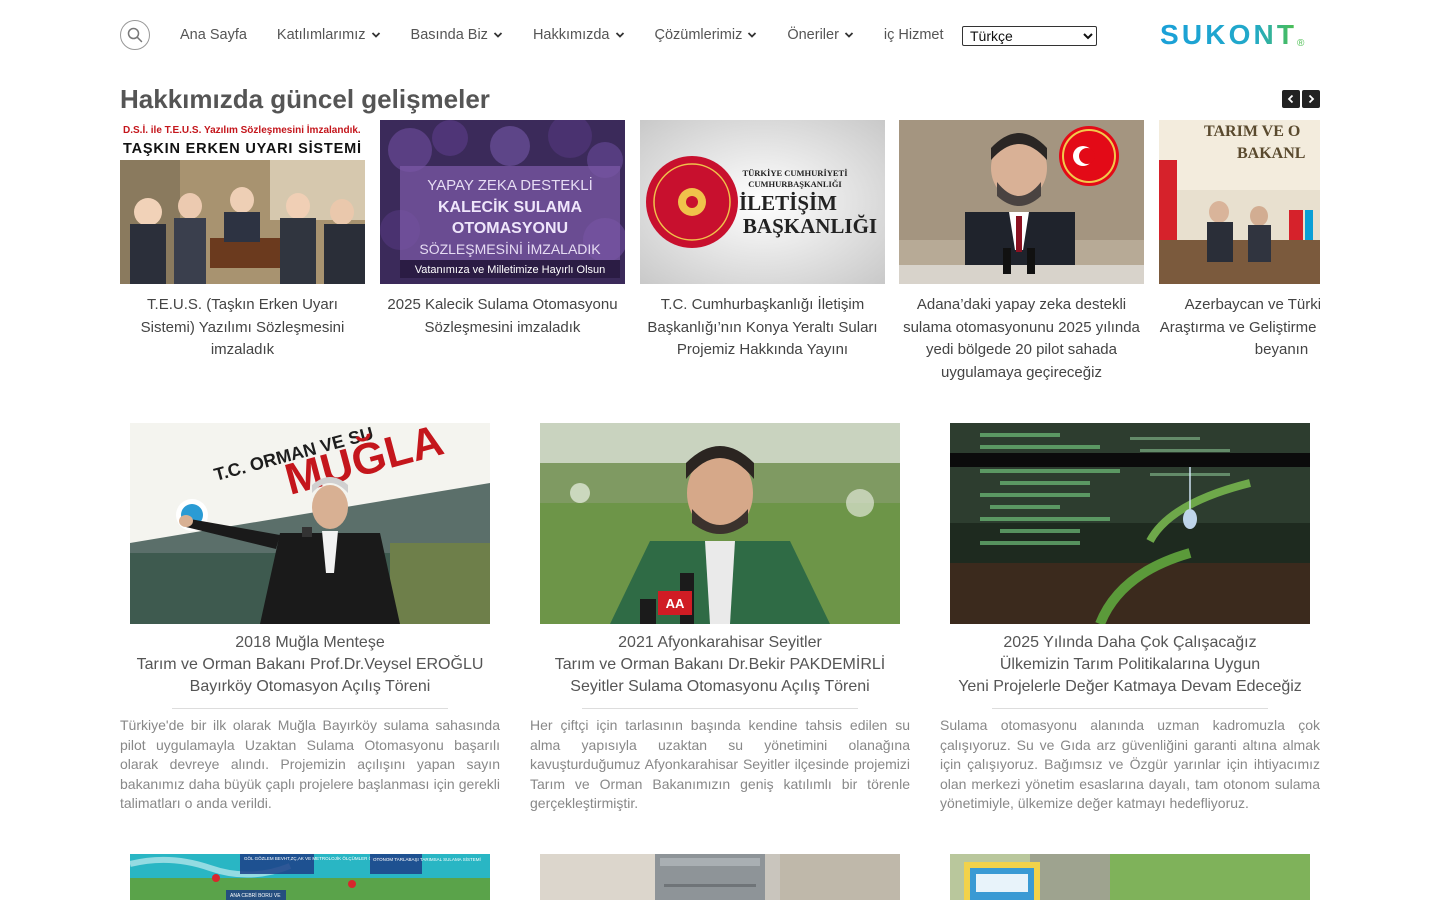 The width and height of the screenshot is (1440, 900). I want to click on project-card-image: AA, so click(720, 523).